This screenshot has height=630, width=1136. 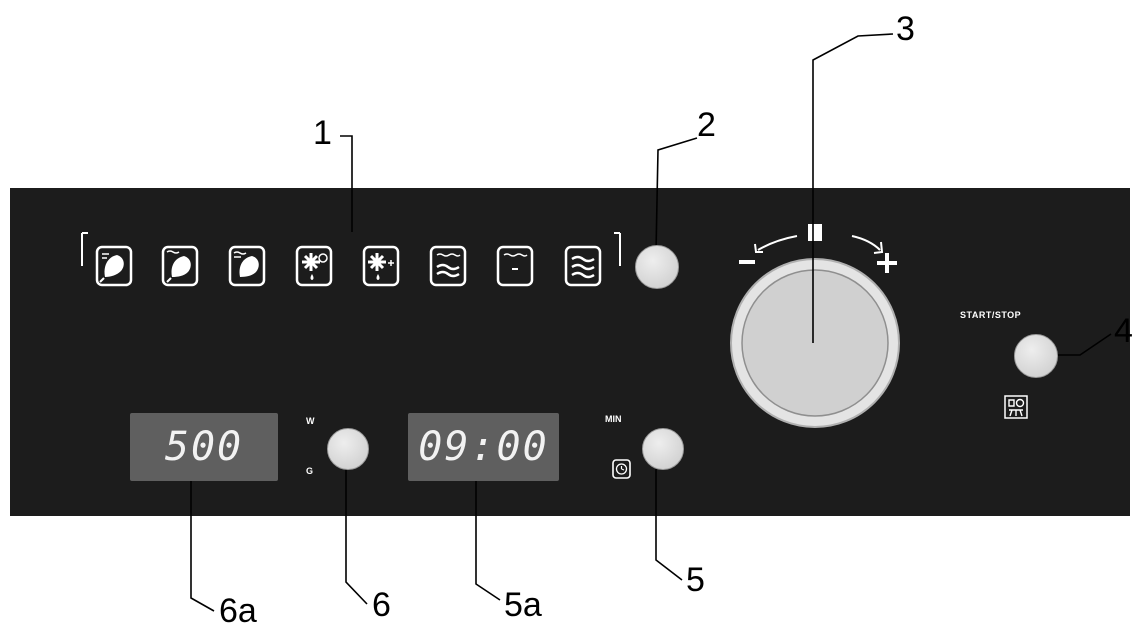 I want to click on time-display-value: 09:00, so click(x=483, y=447).